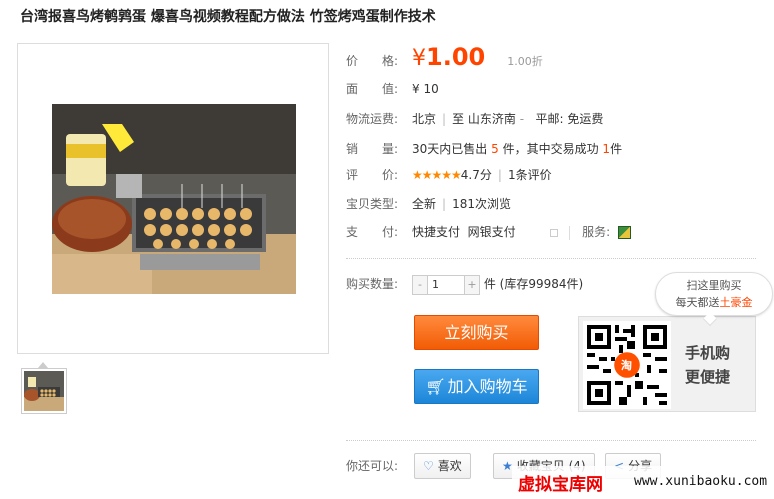 The height and width of the screenshot is (499, 774). I want to click on add-to-cart-label: 加入购物车, so click(487, 386).